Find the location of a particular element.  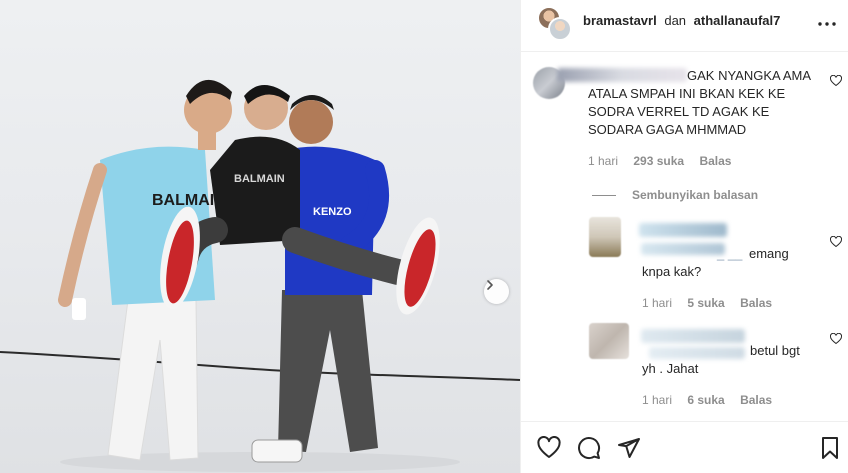

bookmark-icon is located at coordinates (830, 448).